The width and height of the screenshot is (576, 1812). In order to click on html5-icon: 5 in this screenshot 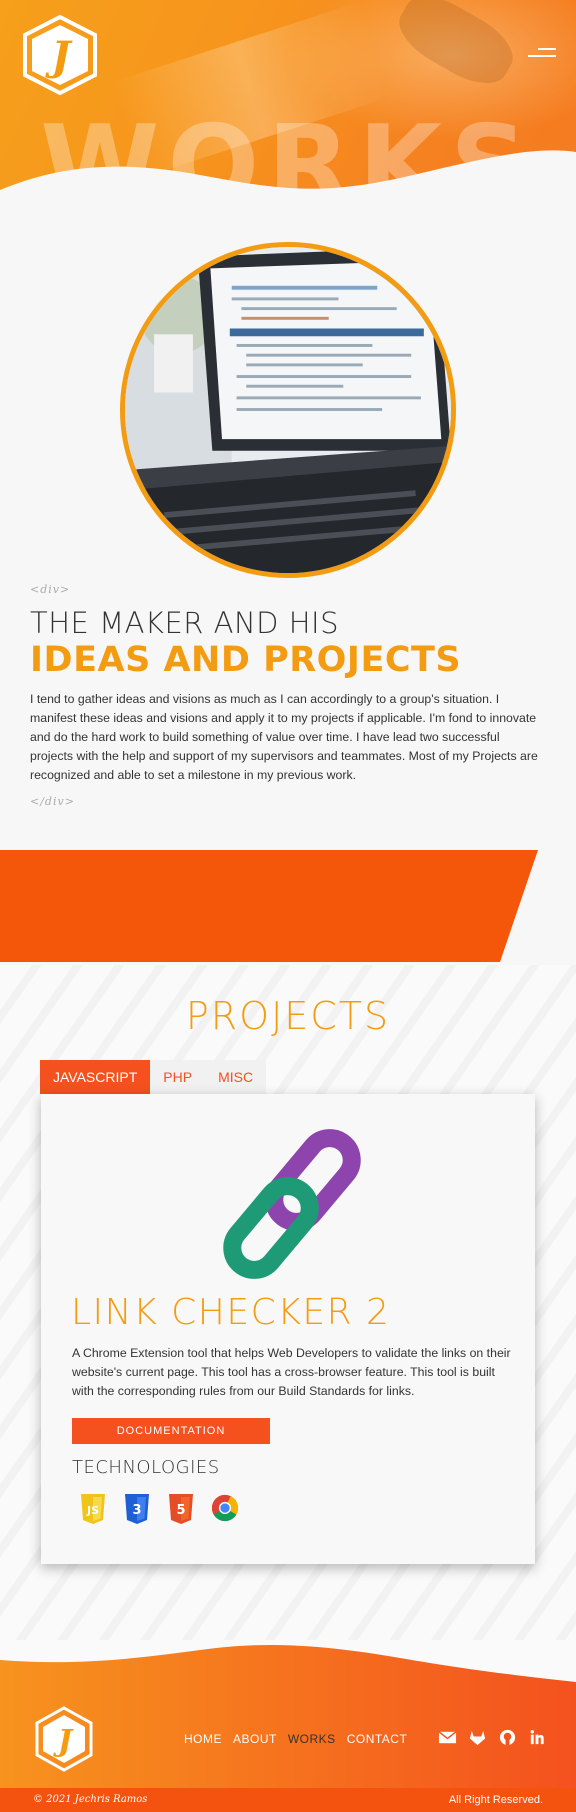, I will do `click(181, 1509)`.